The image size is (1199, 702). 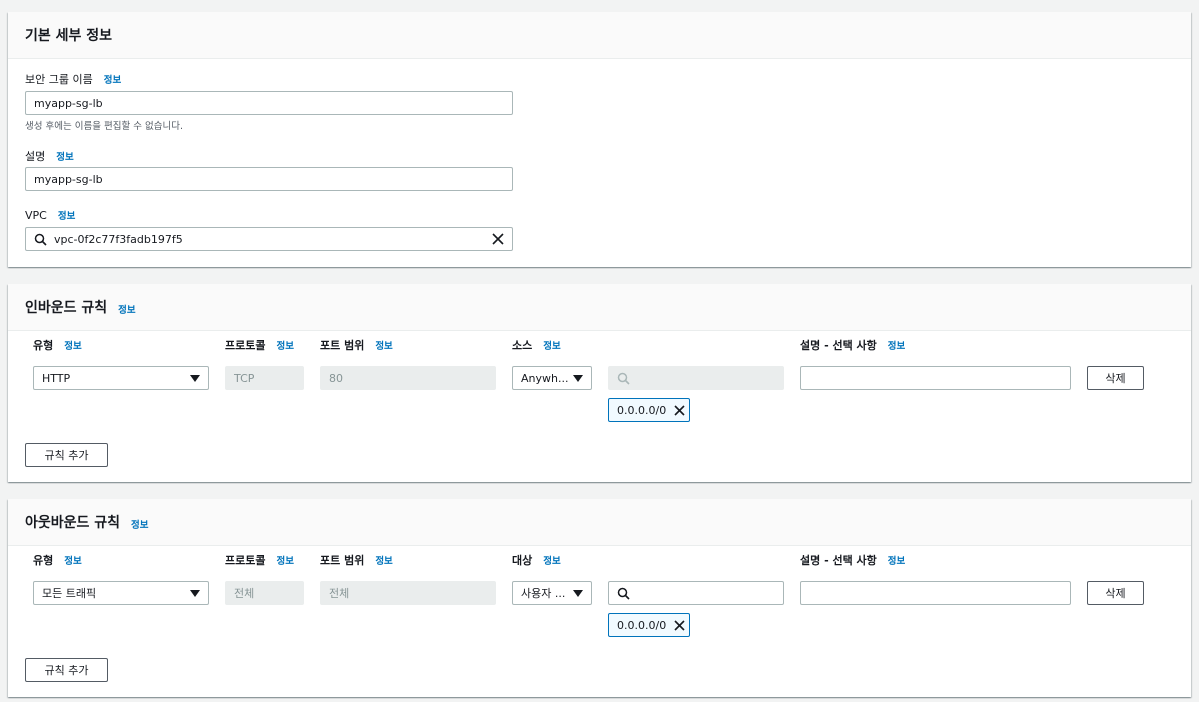 What do you see at coordinates (935, 593) in the screenshot?
I see `outbound-description-input` at bounding box center [935, 593].